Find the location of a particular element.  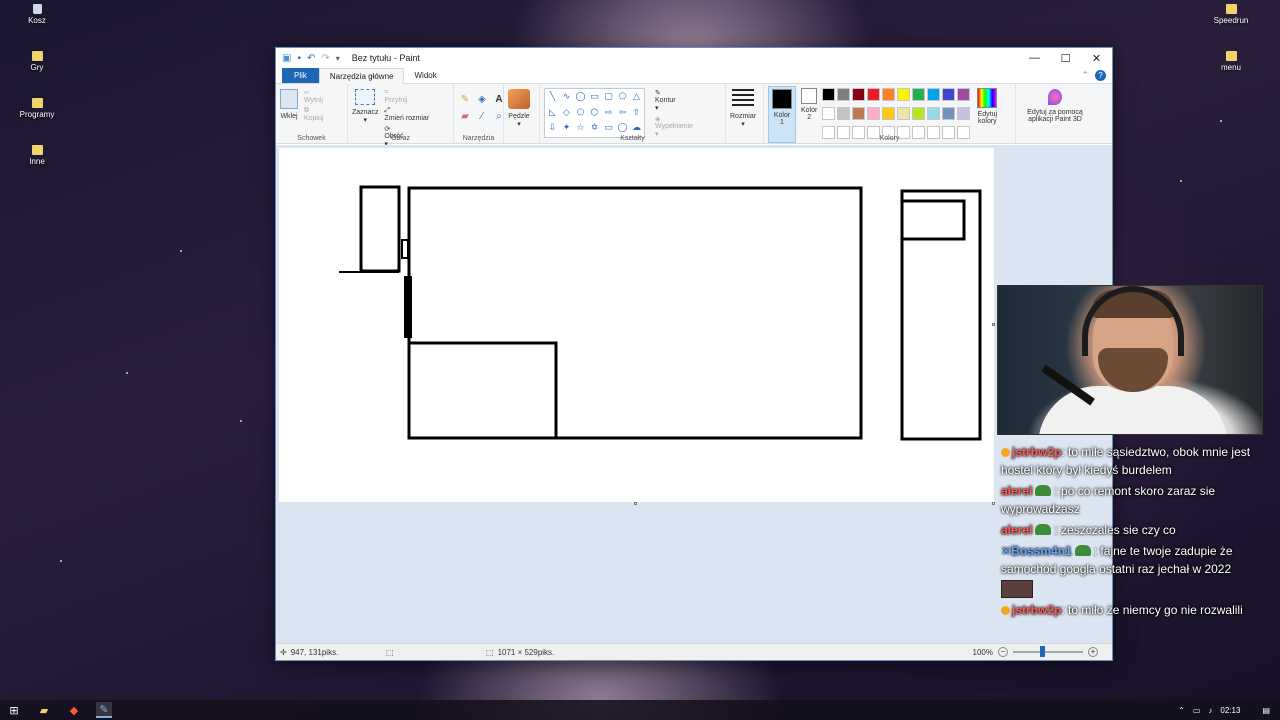

tab-file: Plik is located at coordinates (300, 75).